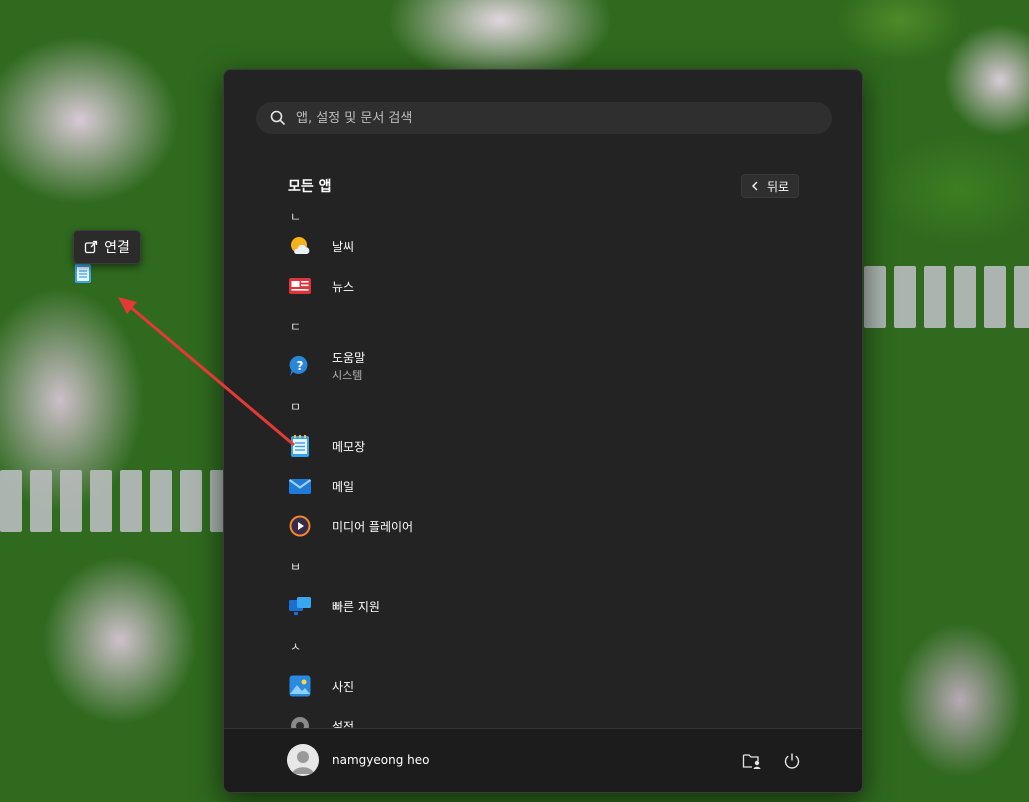  Describe the element at coordinates (560, 646) in the screenshot. I see `letter-header: ㅅ` at that location.